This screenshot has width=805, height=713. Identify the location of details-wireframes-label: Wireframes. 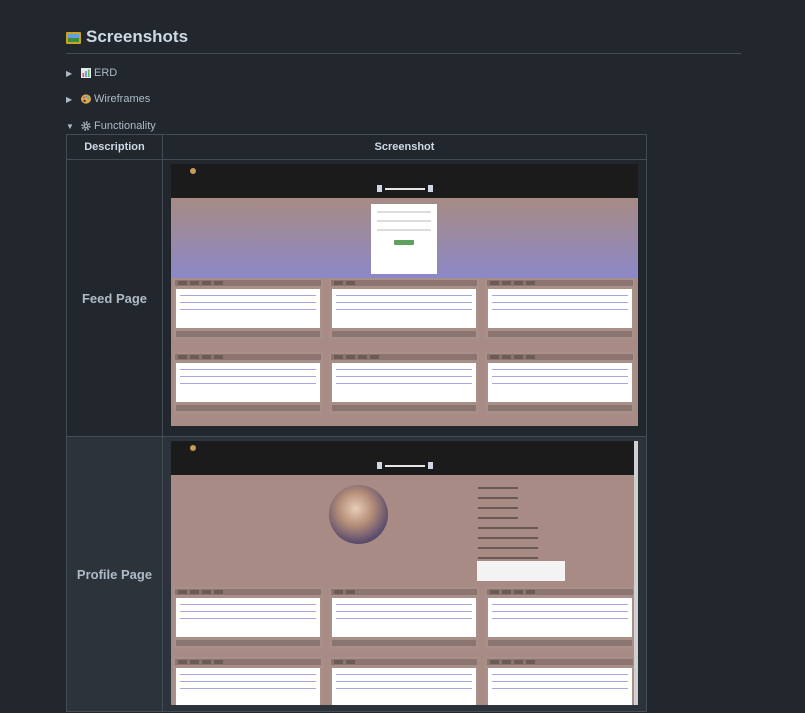
(122, 99).